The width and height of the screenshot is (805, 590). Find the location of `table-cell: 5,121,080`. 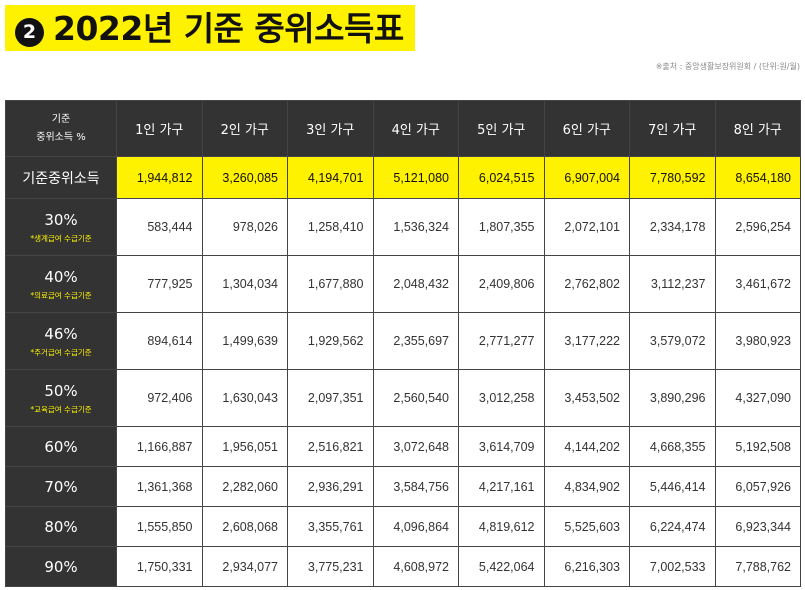

table-cell: 5,121,080 is located at coordinates (415, 177).